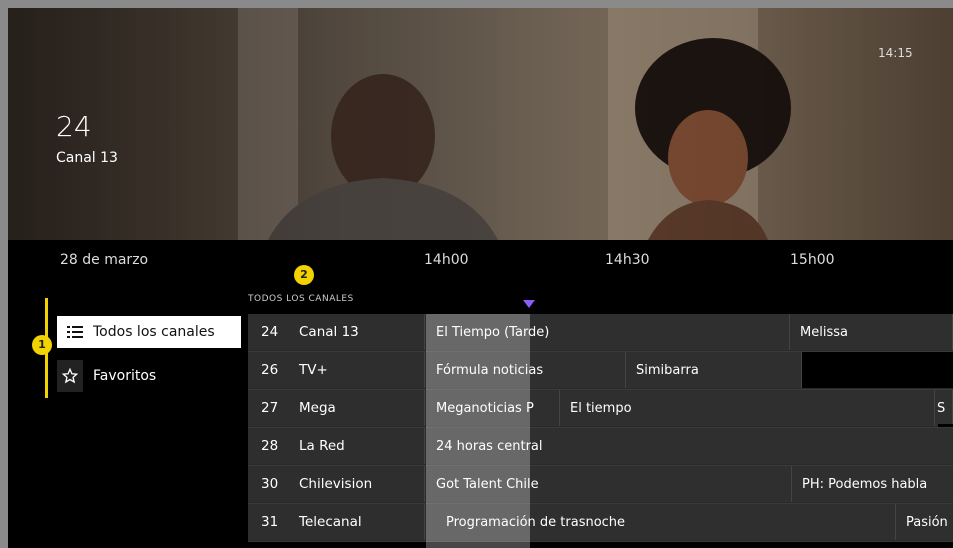 This screenshot has width=953, height=548. I want to click on program-cell: El tiempo, so click(747, 408).